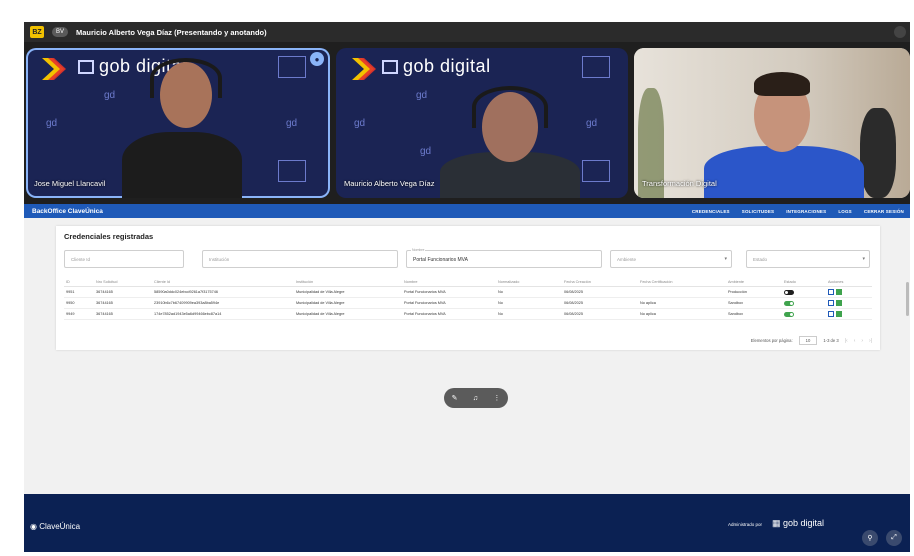  Describe the element at coordinates (870, 538) in the screenshot. I see `zoom-icon: ⚲` at that location.